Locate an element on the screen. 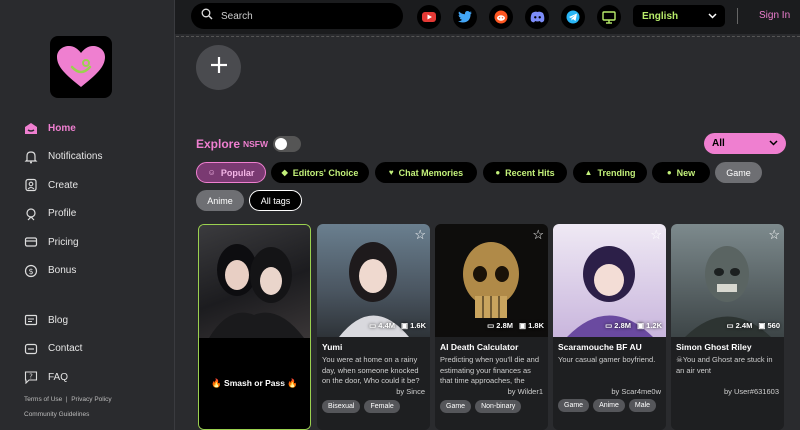 The image size is (800, 430). search-box is located at coordinates (297, 16).